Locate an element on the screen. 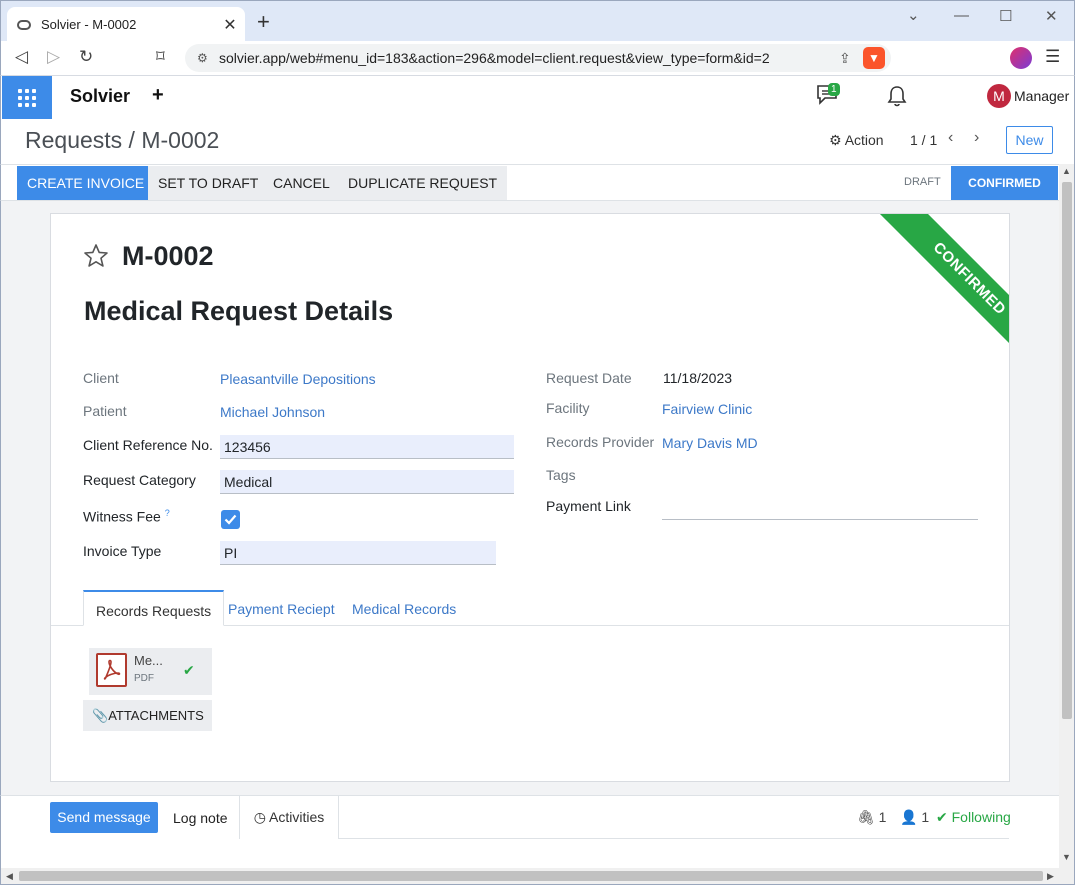 Image resolution: width=1075 pixels, height=885 pixels. close-window-button: ✕ is located at coordinates (1051, 16).